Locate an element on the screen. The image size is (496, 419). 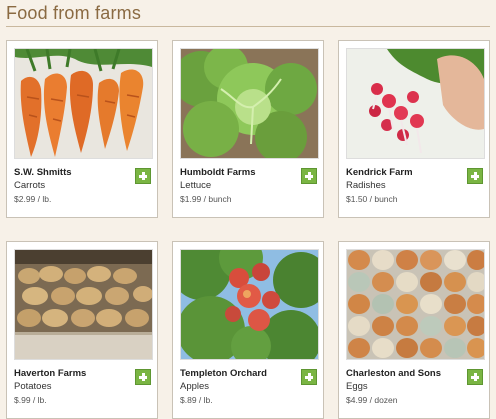
product-card-carrots: S.W. Shmitts Carrots $2.99 / lb. is located at coordinates (82, 129).